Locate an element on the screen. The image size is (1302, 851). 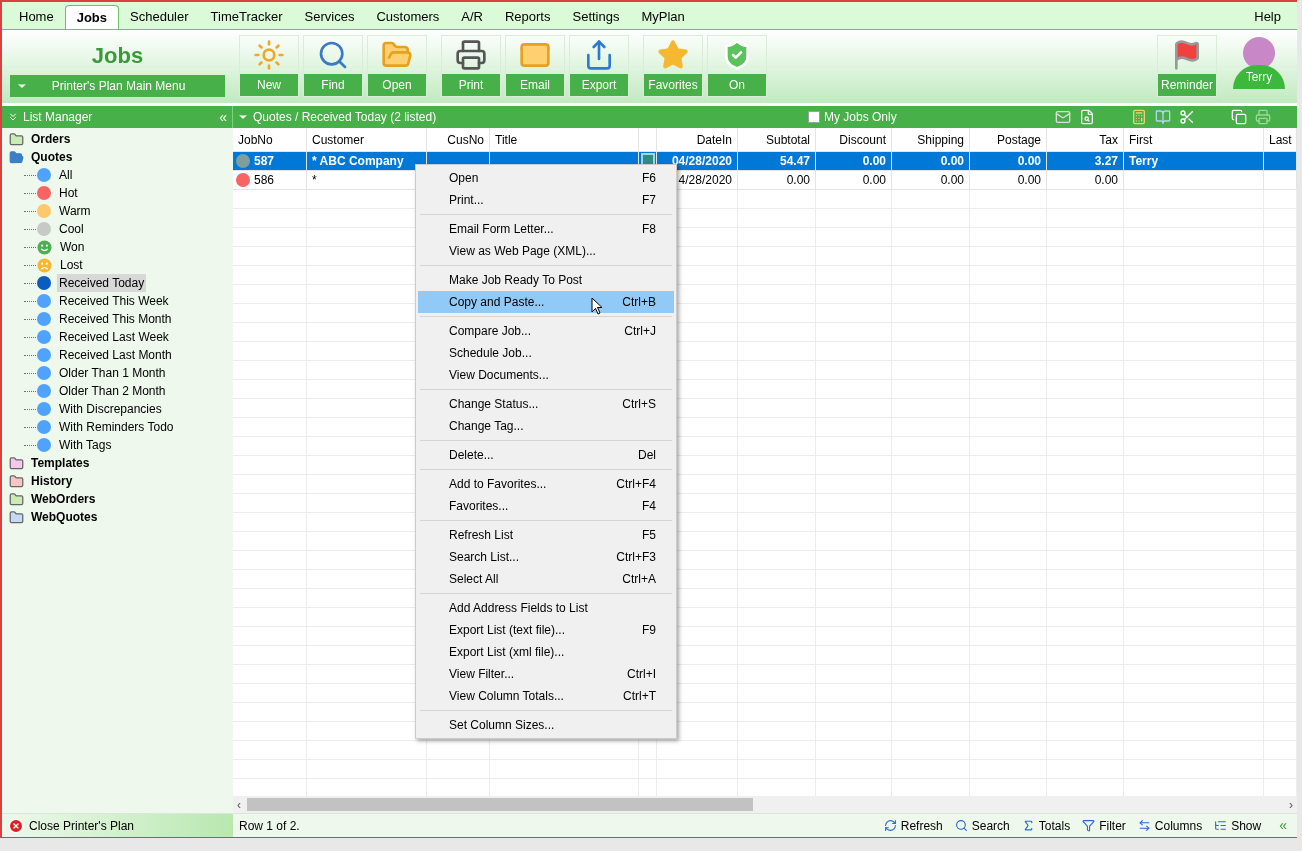
status-button: Refresh is located at coordinates (913, 825).